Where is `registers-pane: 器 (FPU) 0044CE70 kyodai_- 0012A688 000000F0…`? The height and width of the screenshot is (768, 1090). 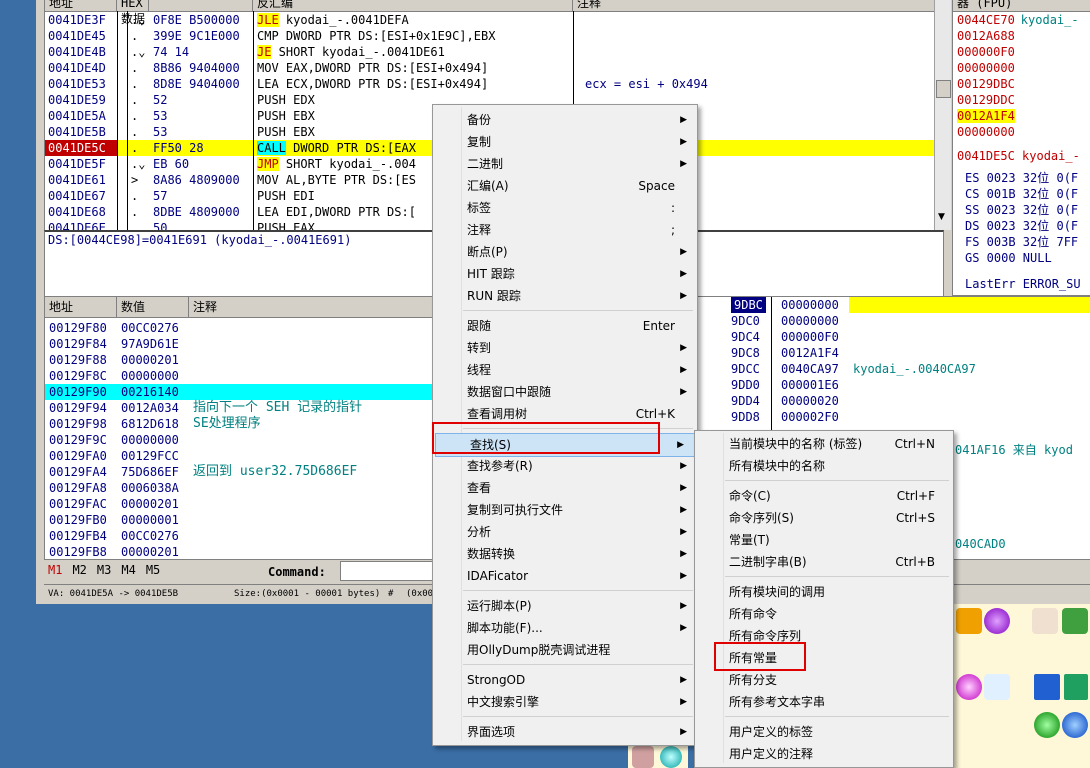
registers-pane: 器 (FPU) 0044CE70 kyodai_- 0012A688 000000F0… is located at coordinates (1021, 148).